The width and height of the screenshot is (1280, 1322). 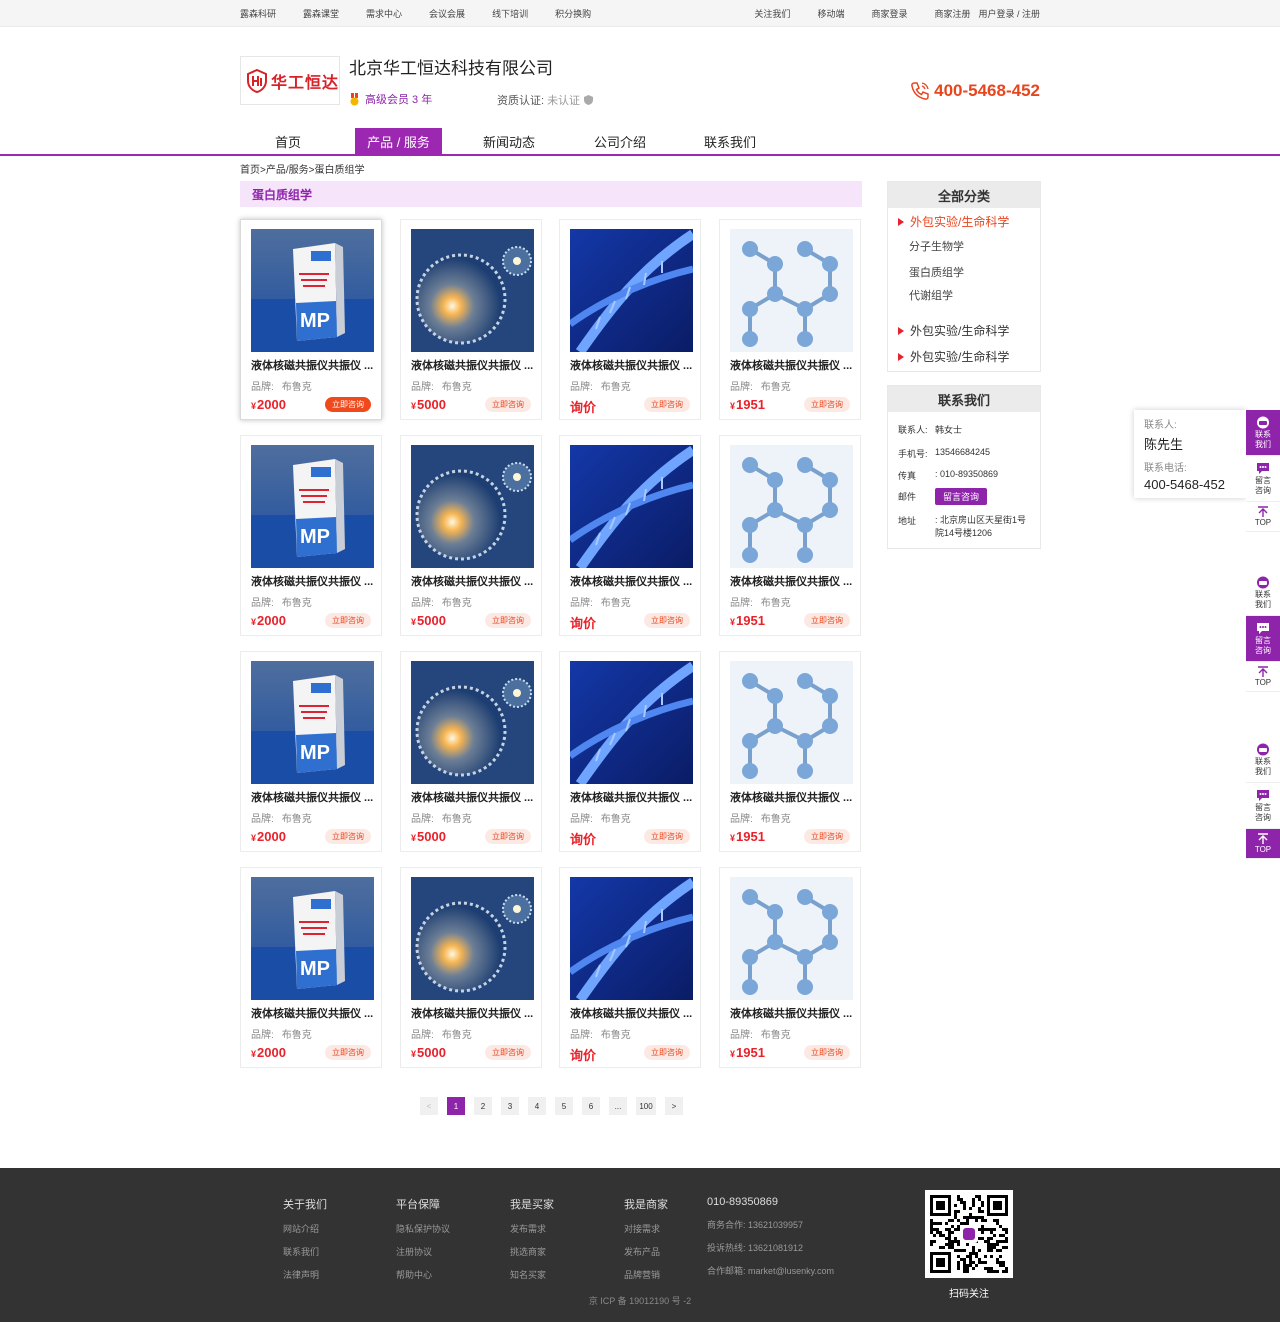 I want to click on top-link: 露森课堂, so click(x=321, y=13).